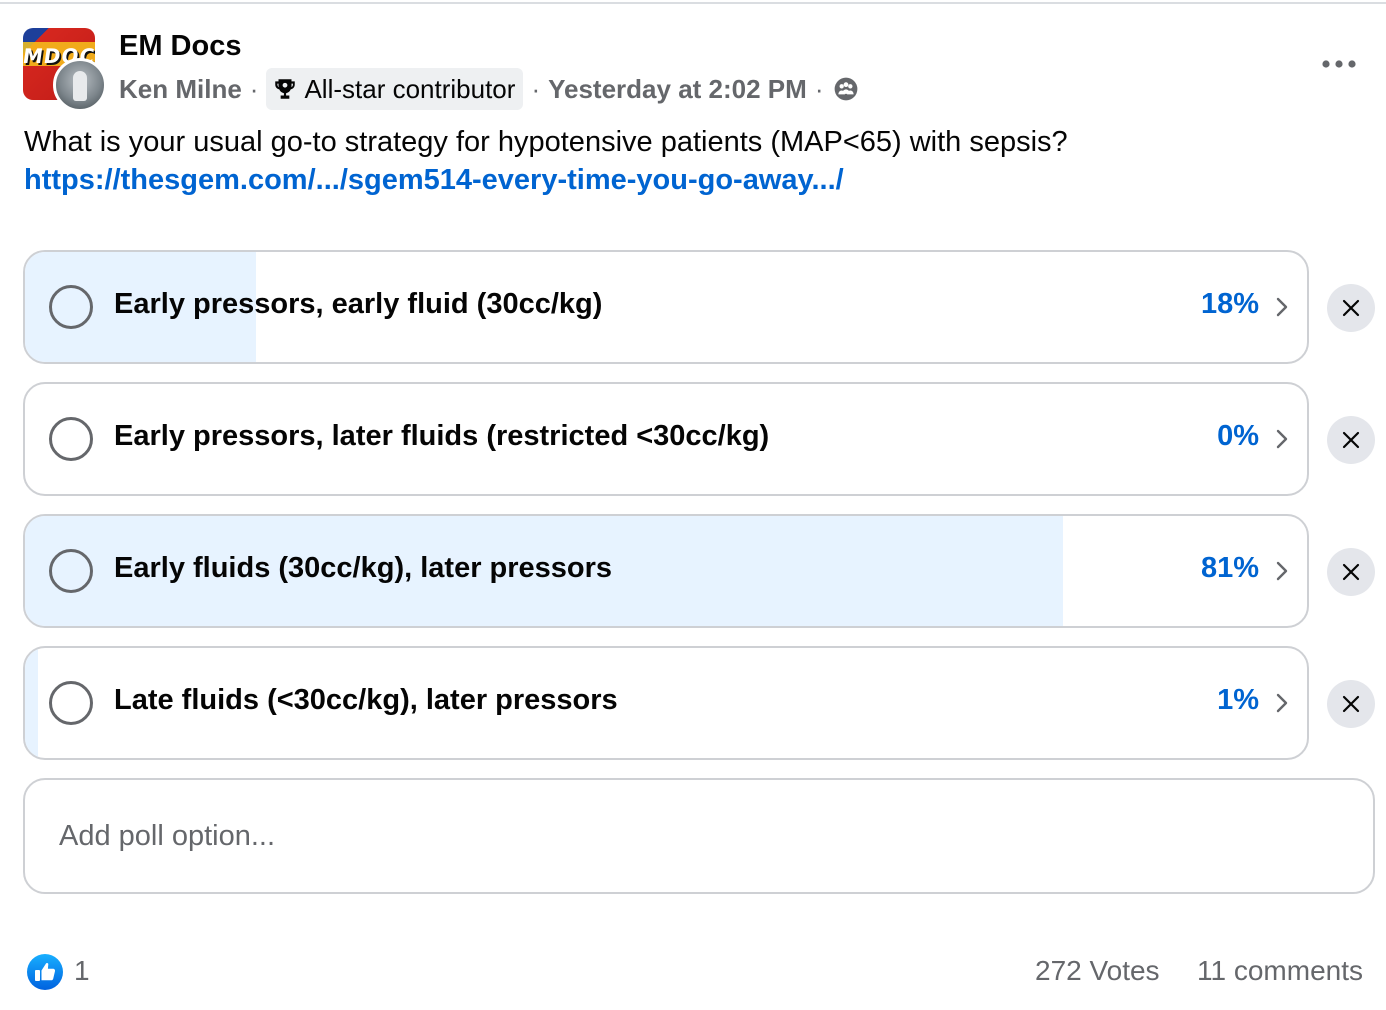 The image size is (1386, 1010). Describe the element at coordinates (1280, 971) in the screenshot. I see `comment-count: 11 comments` at that location.